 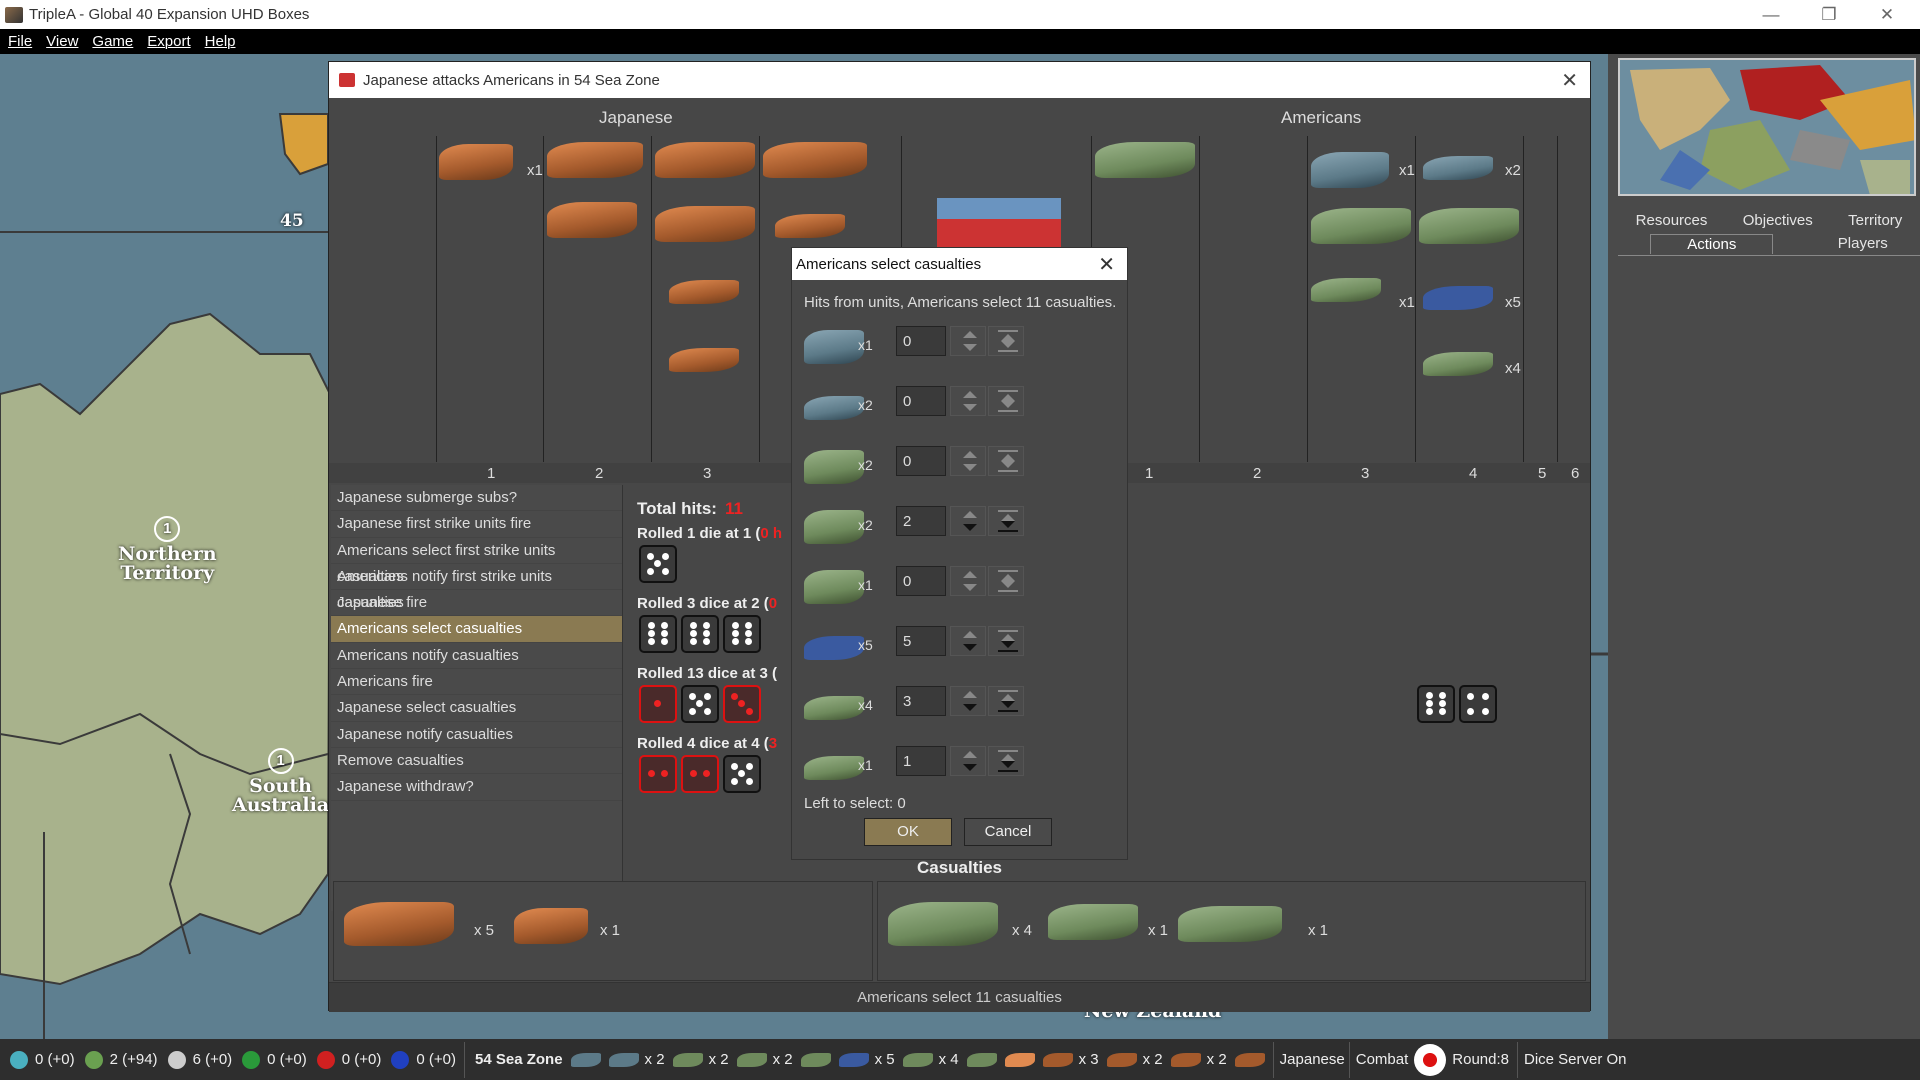 I want to click on menu-export: Export, so click(x=168, y=41).